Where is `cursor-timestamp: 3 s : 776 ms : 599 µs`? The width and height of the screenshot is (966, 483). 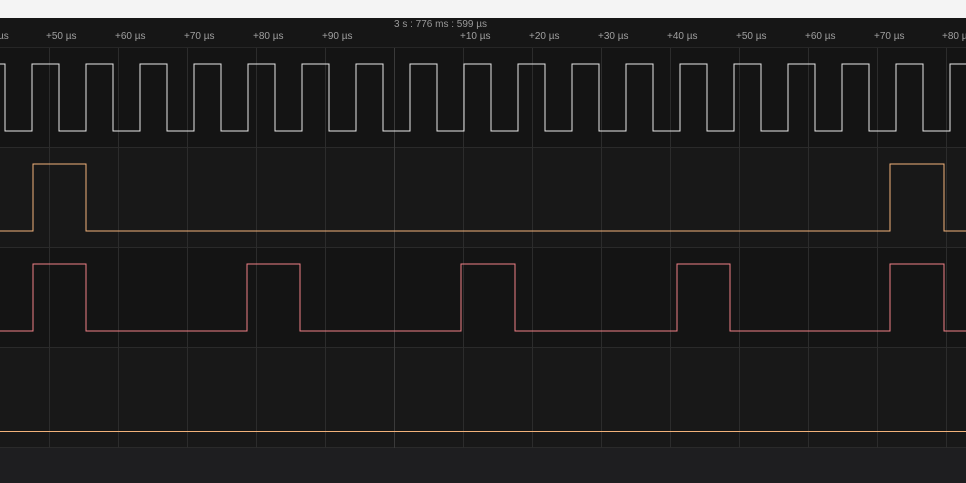 cursor-timestamp: 3 s : 776 ms : 599 µs is located at coordinates (441, 24).